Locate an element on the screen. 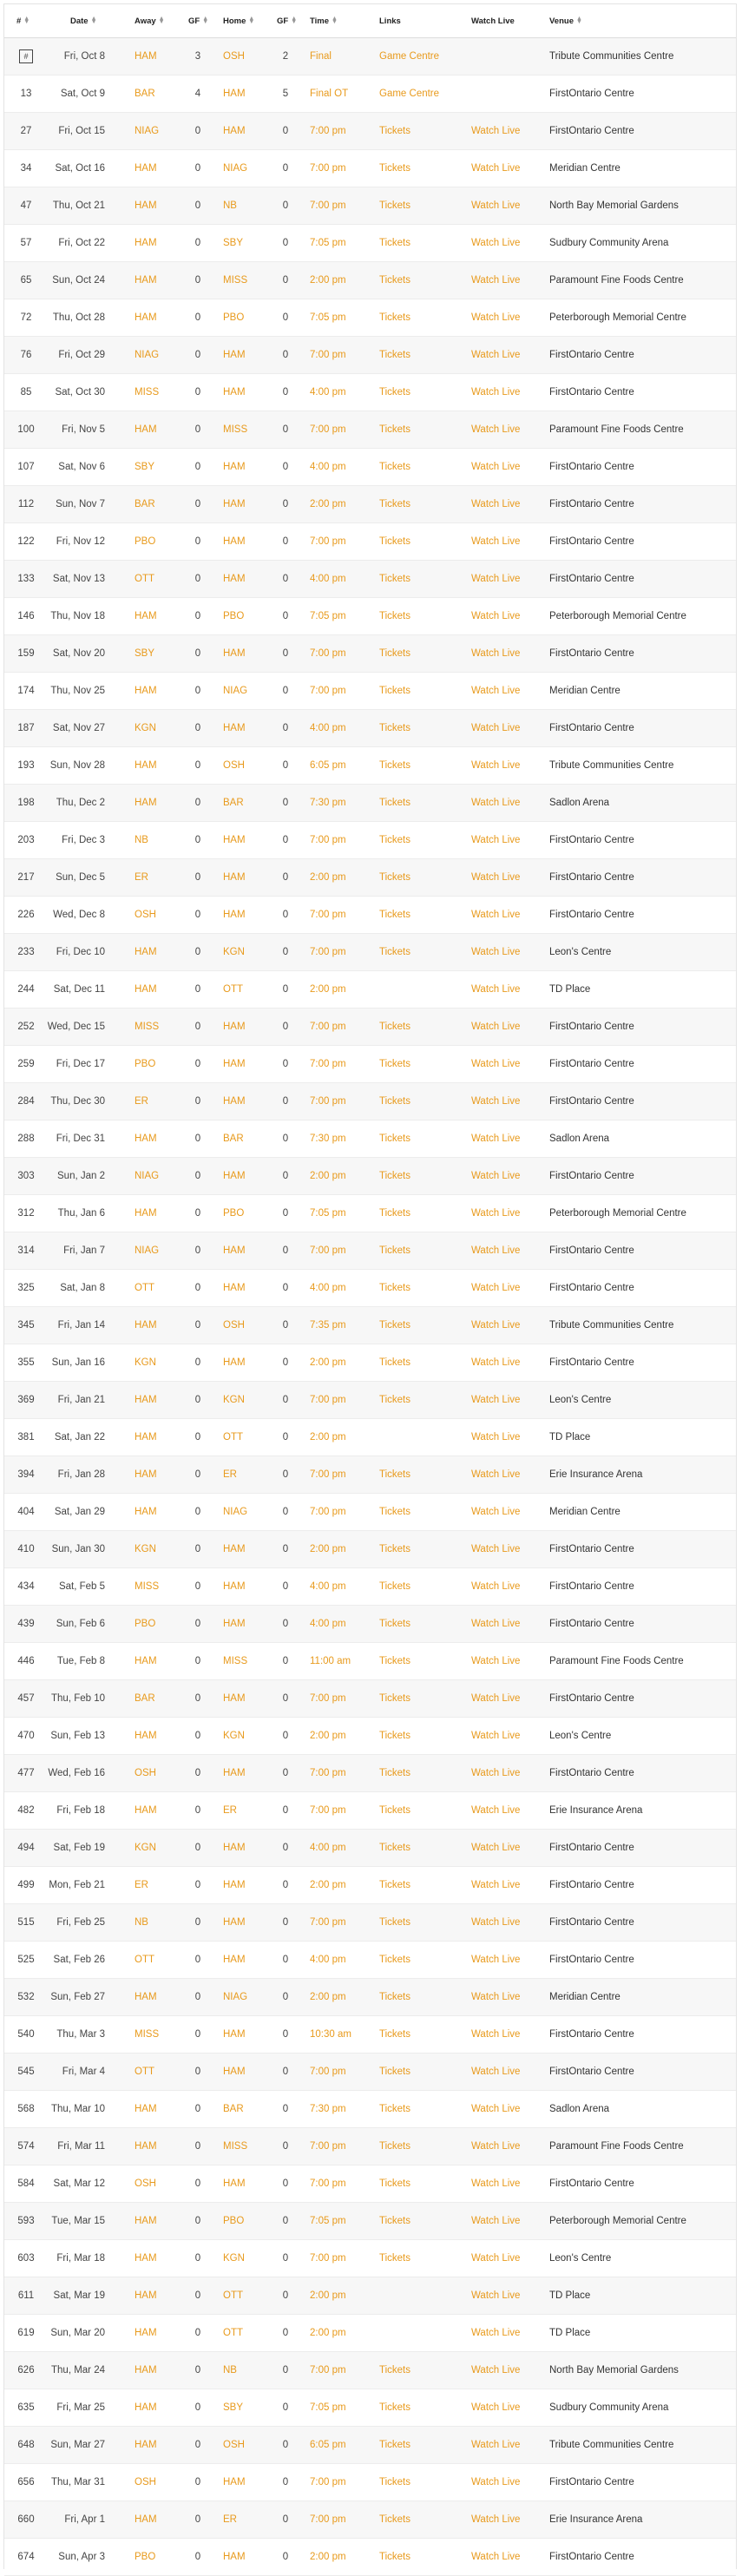  home-team-link: OSH is located at coordinates (234, 56).